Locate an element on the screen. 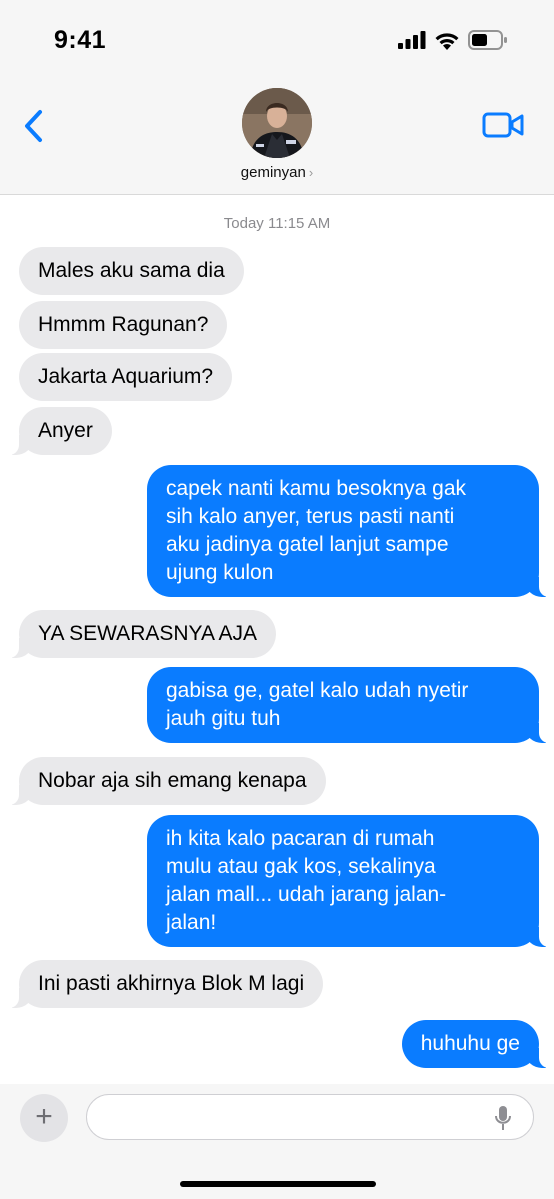 The image size is (554, 1199). conversation-header: geminyan › is located at coordinates (277, 140).